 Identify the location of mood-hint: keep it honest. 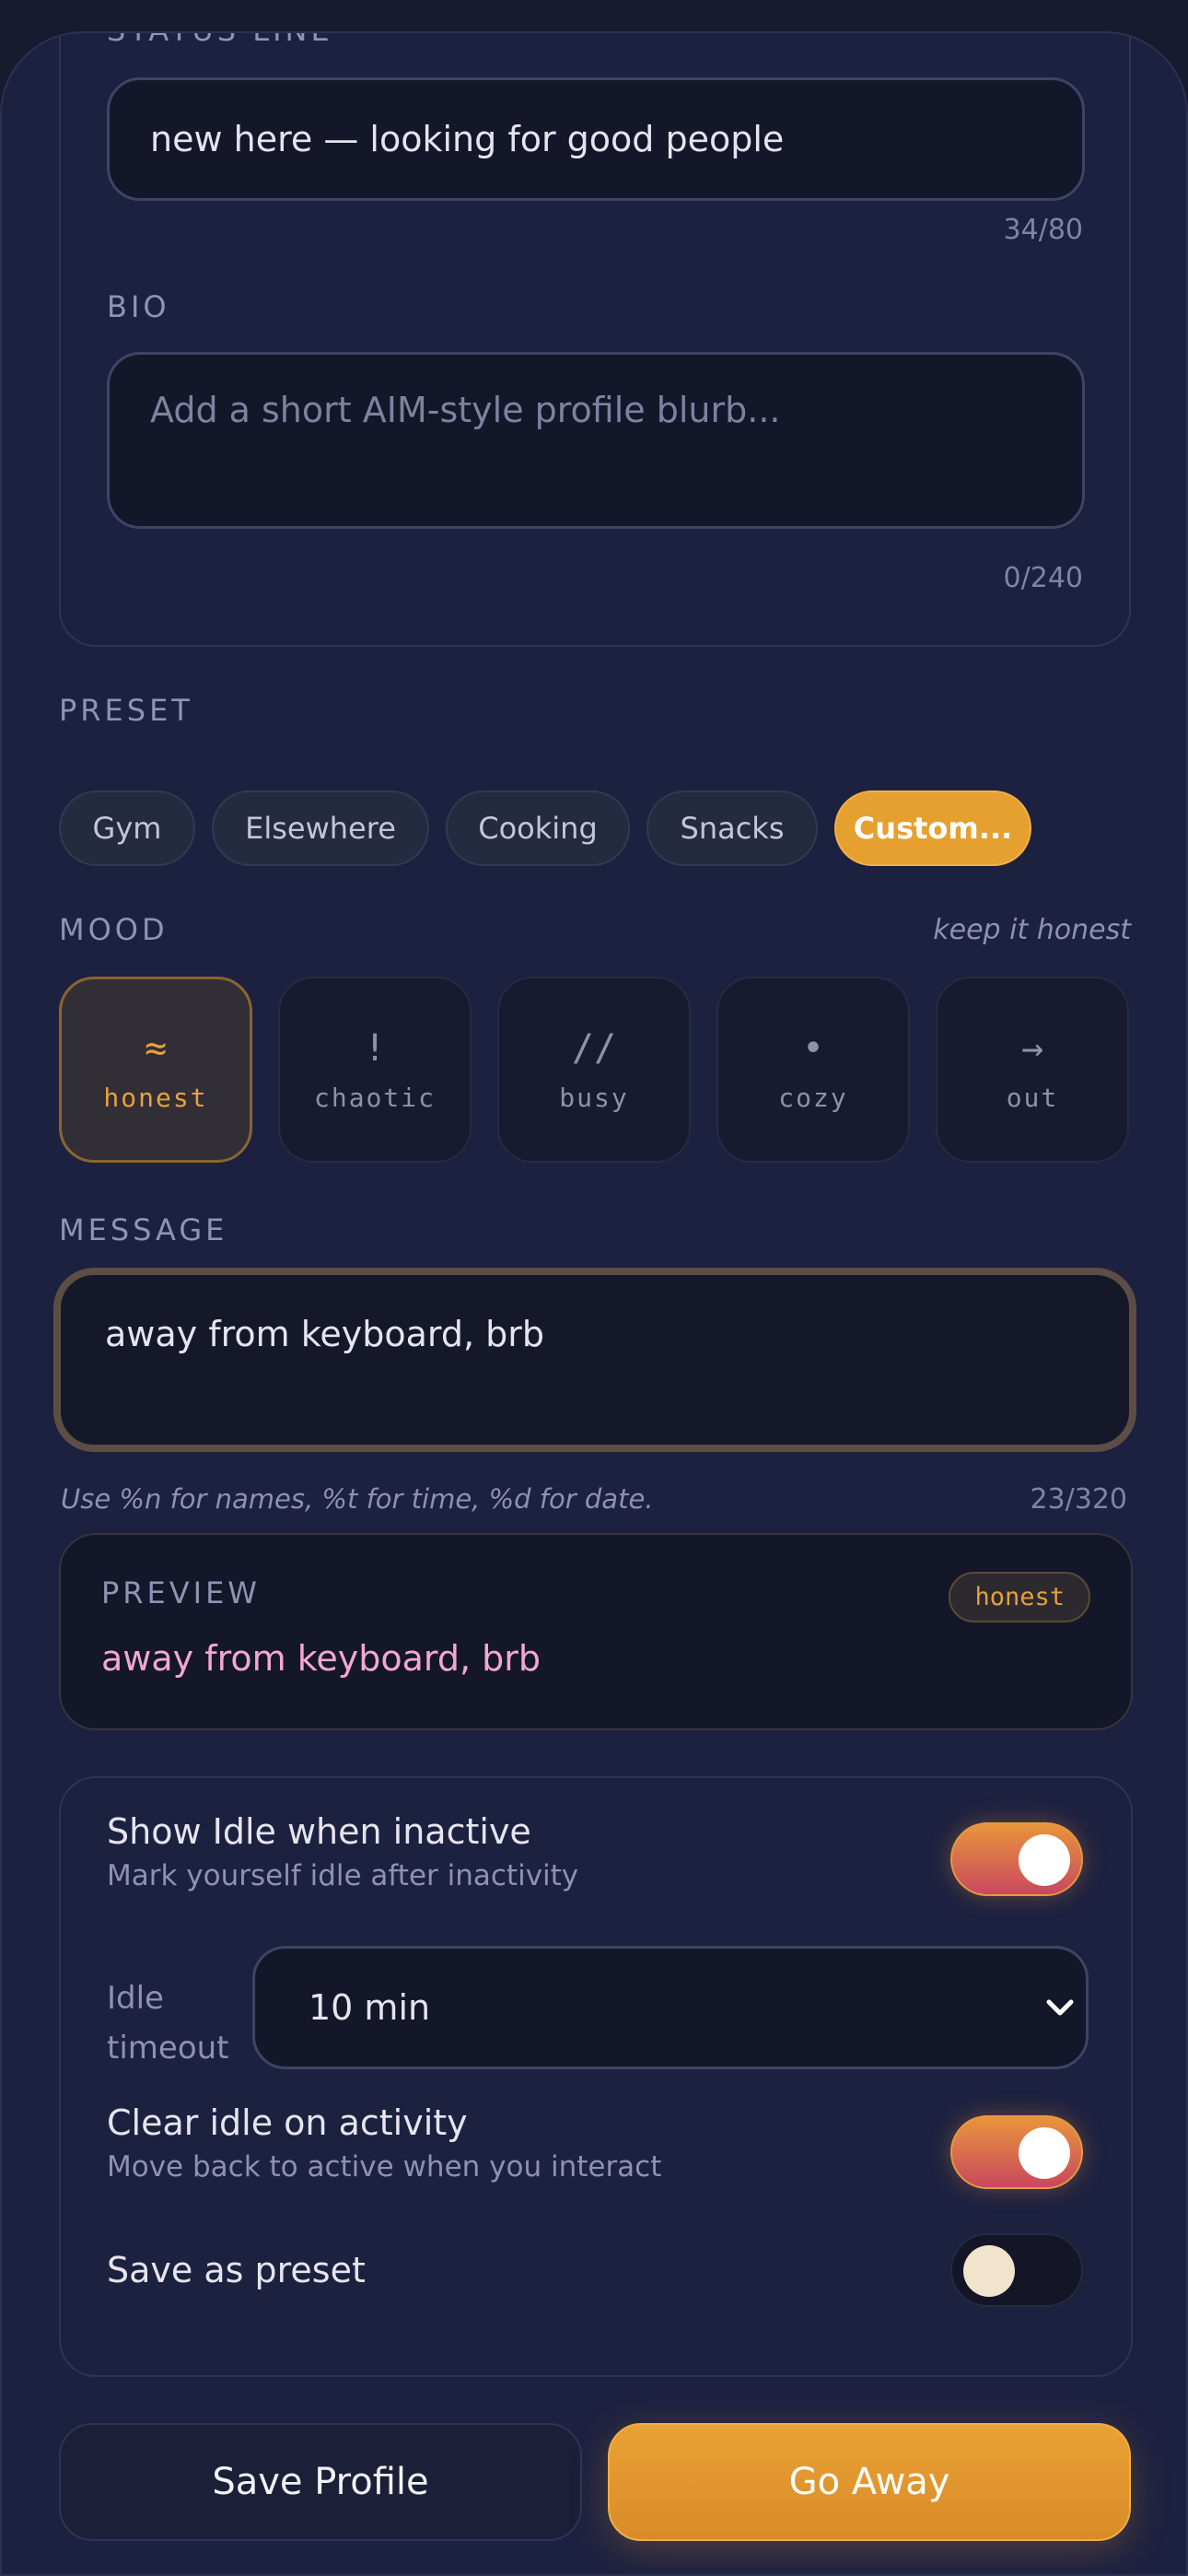
(1032, 930).